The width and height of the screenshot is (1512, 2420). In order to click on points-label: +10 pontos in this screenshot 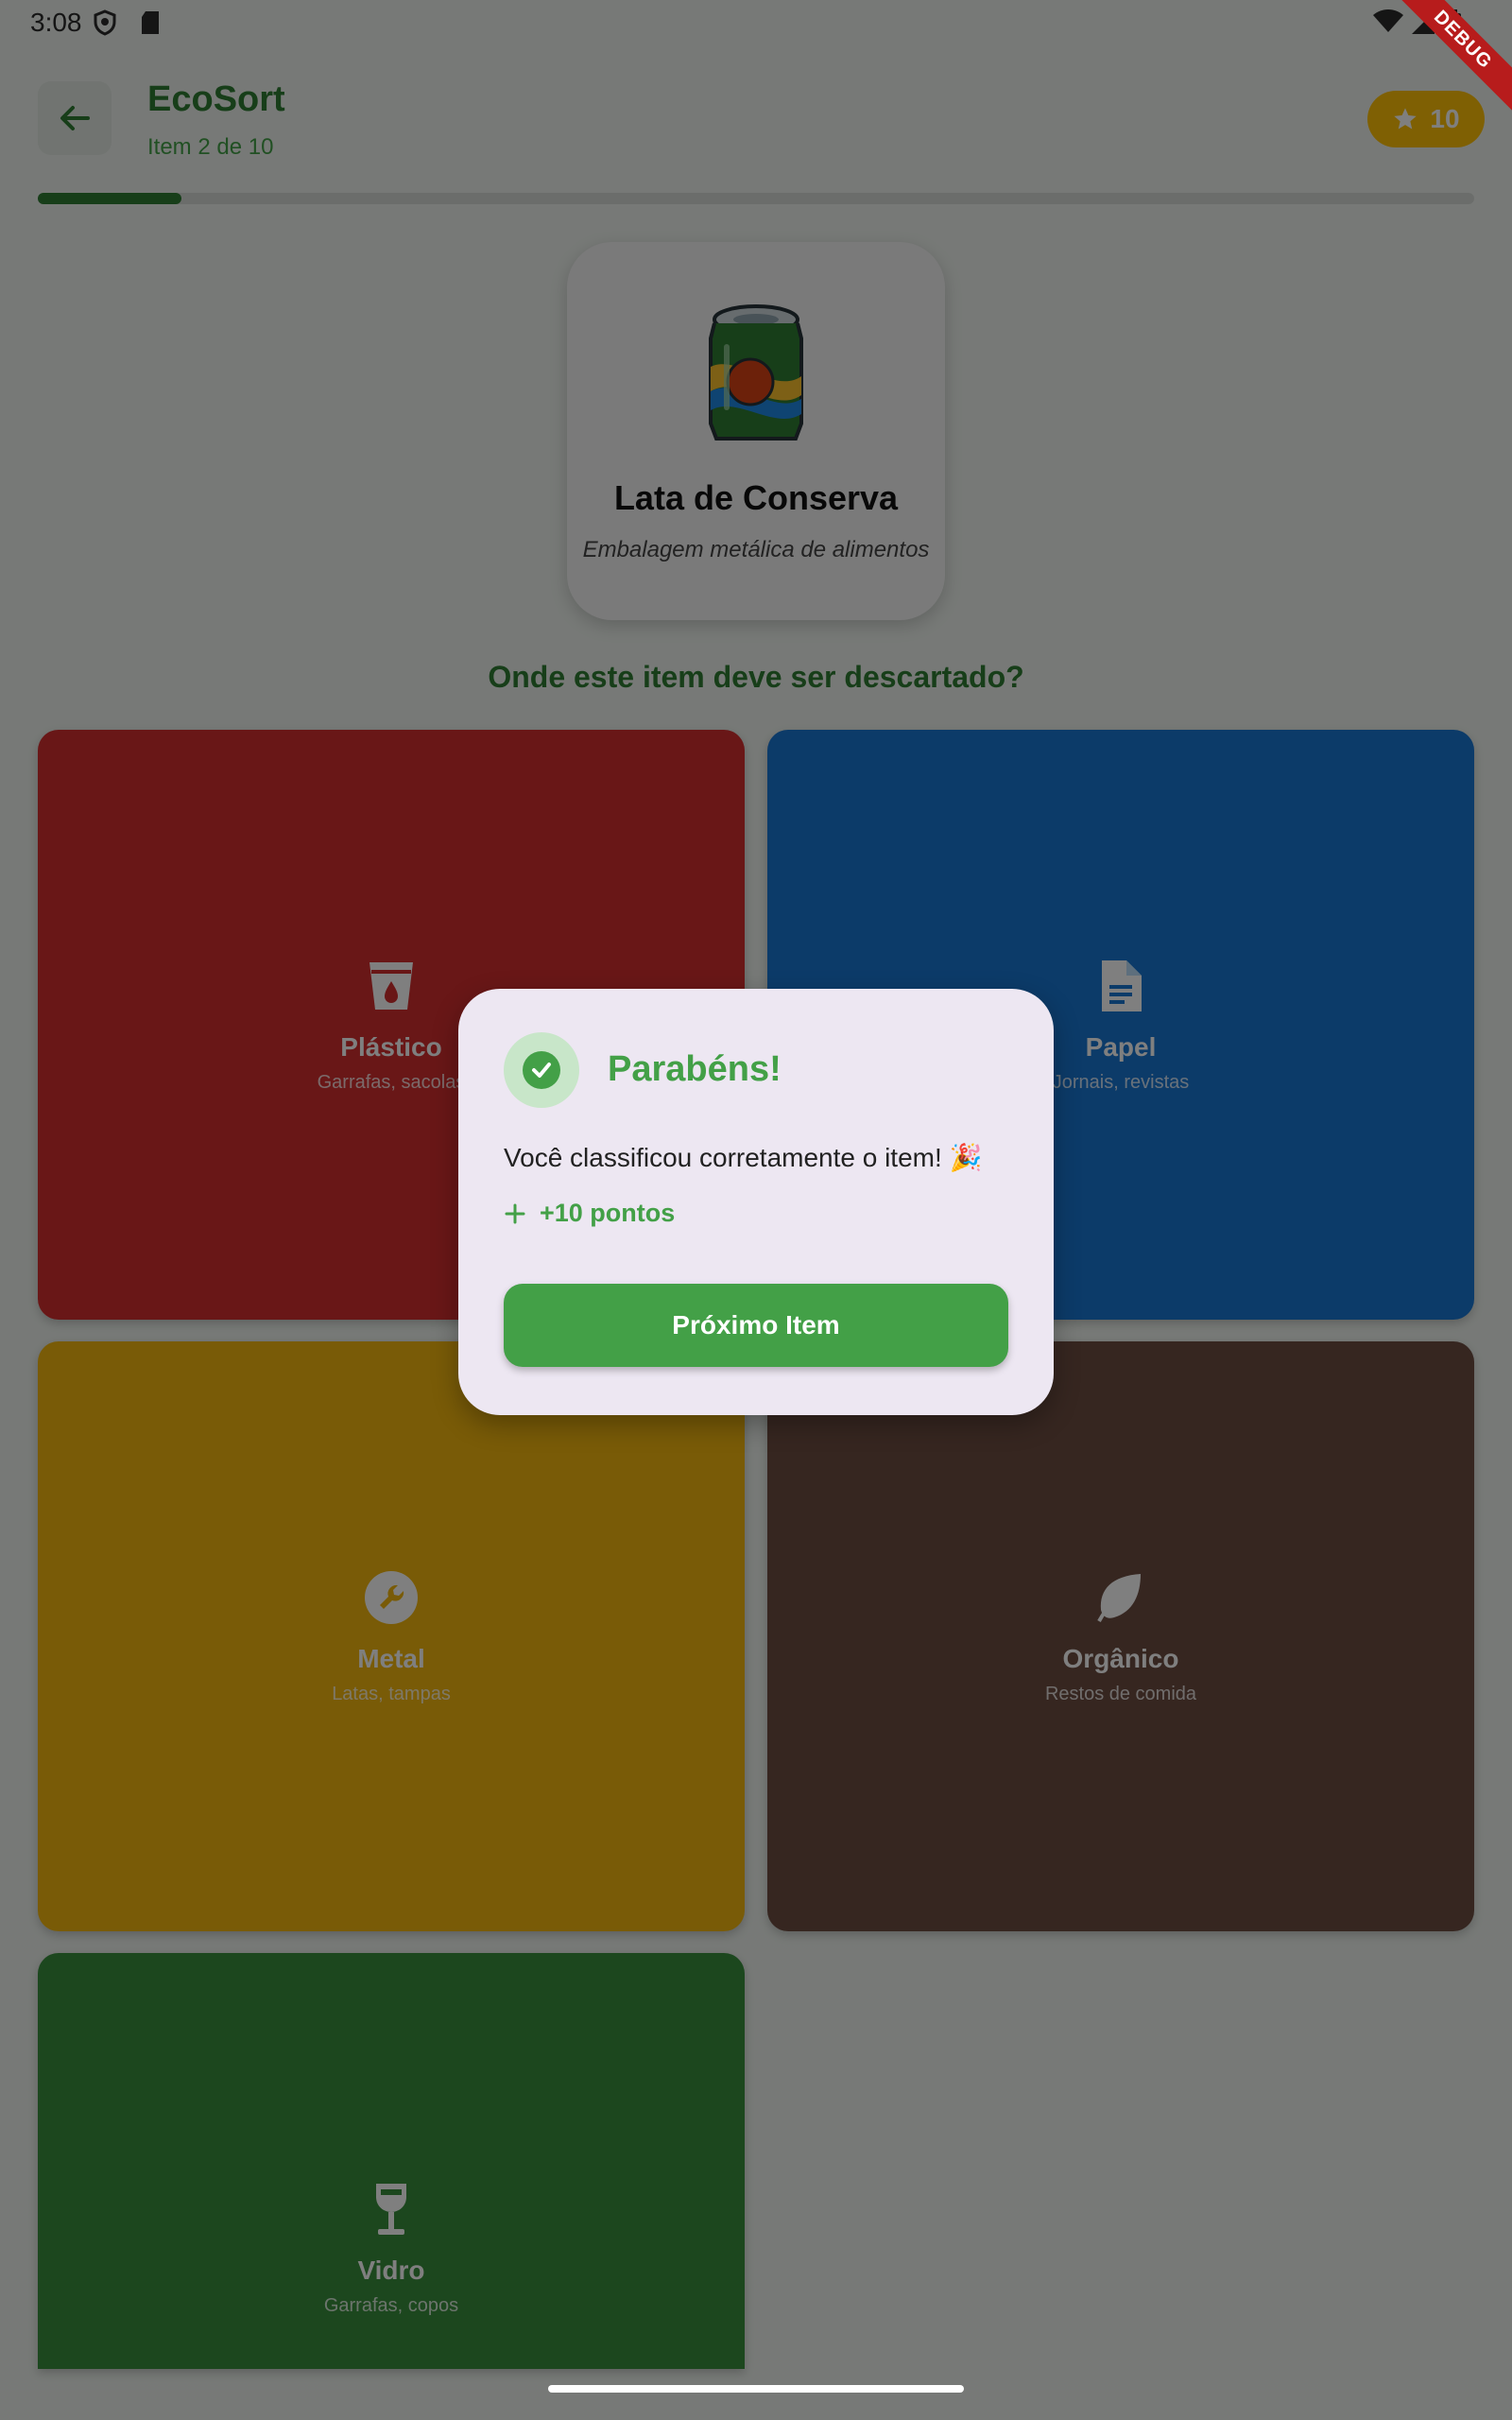, I will do `click(608, 1213)`.